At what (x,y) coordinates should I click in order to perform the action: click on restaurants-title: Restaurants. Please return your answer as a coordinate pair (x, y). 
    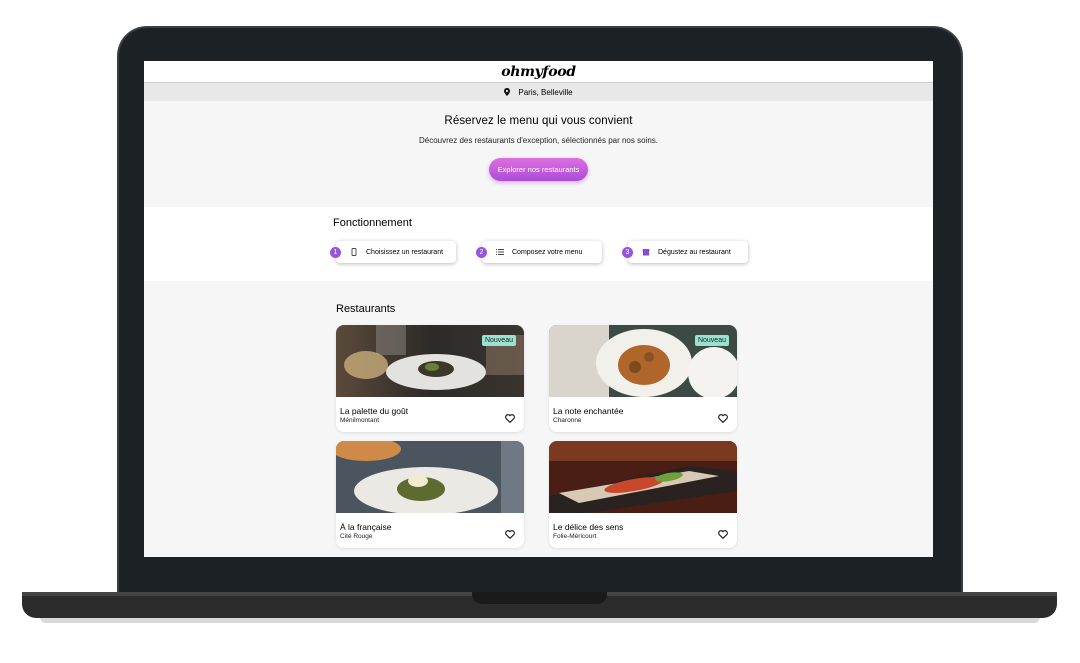
    Looking at the image, I should click on (366, 309).